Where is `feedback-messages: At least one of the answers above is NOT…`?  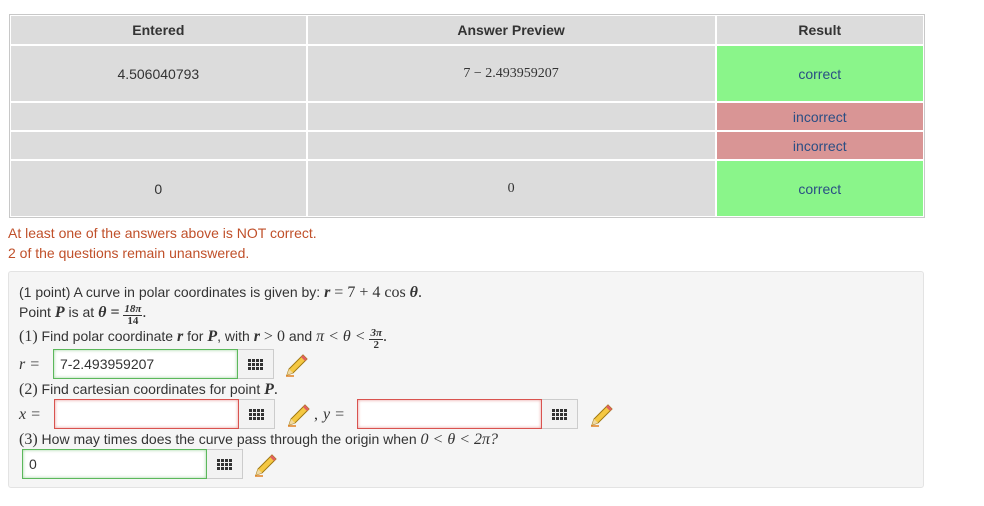
feedback-messages: At least one of the answers above is NOT… is located at coordinates (162, 243).